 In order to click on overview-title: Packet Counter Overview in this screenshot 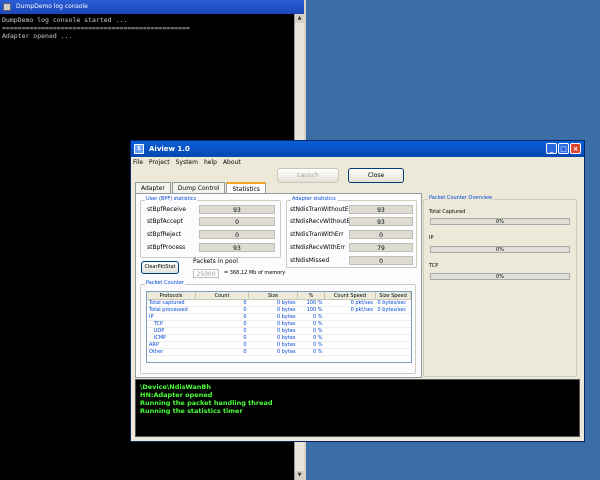, I will do `click(461, 198)`.